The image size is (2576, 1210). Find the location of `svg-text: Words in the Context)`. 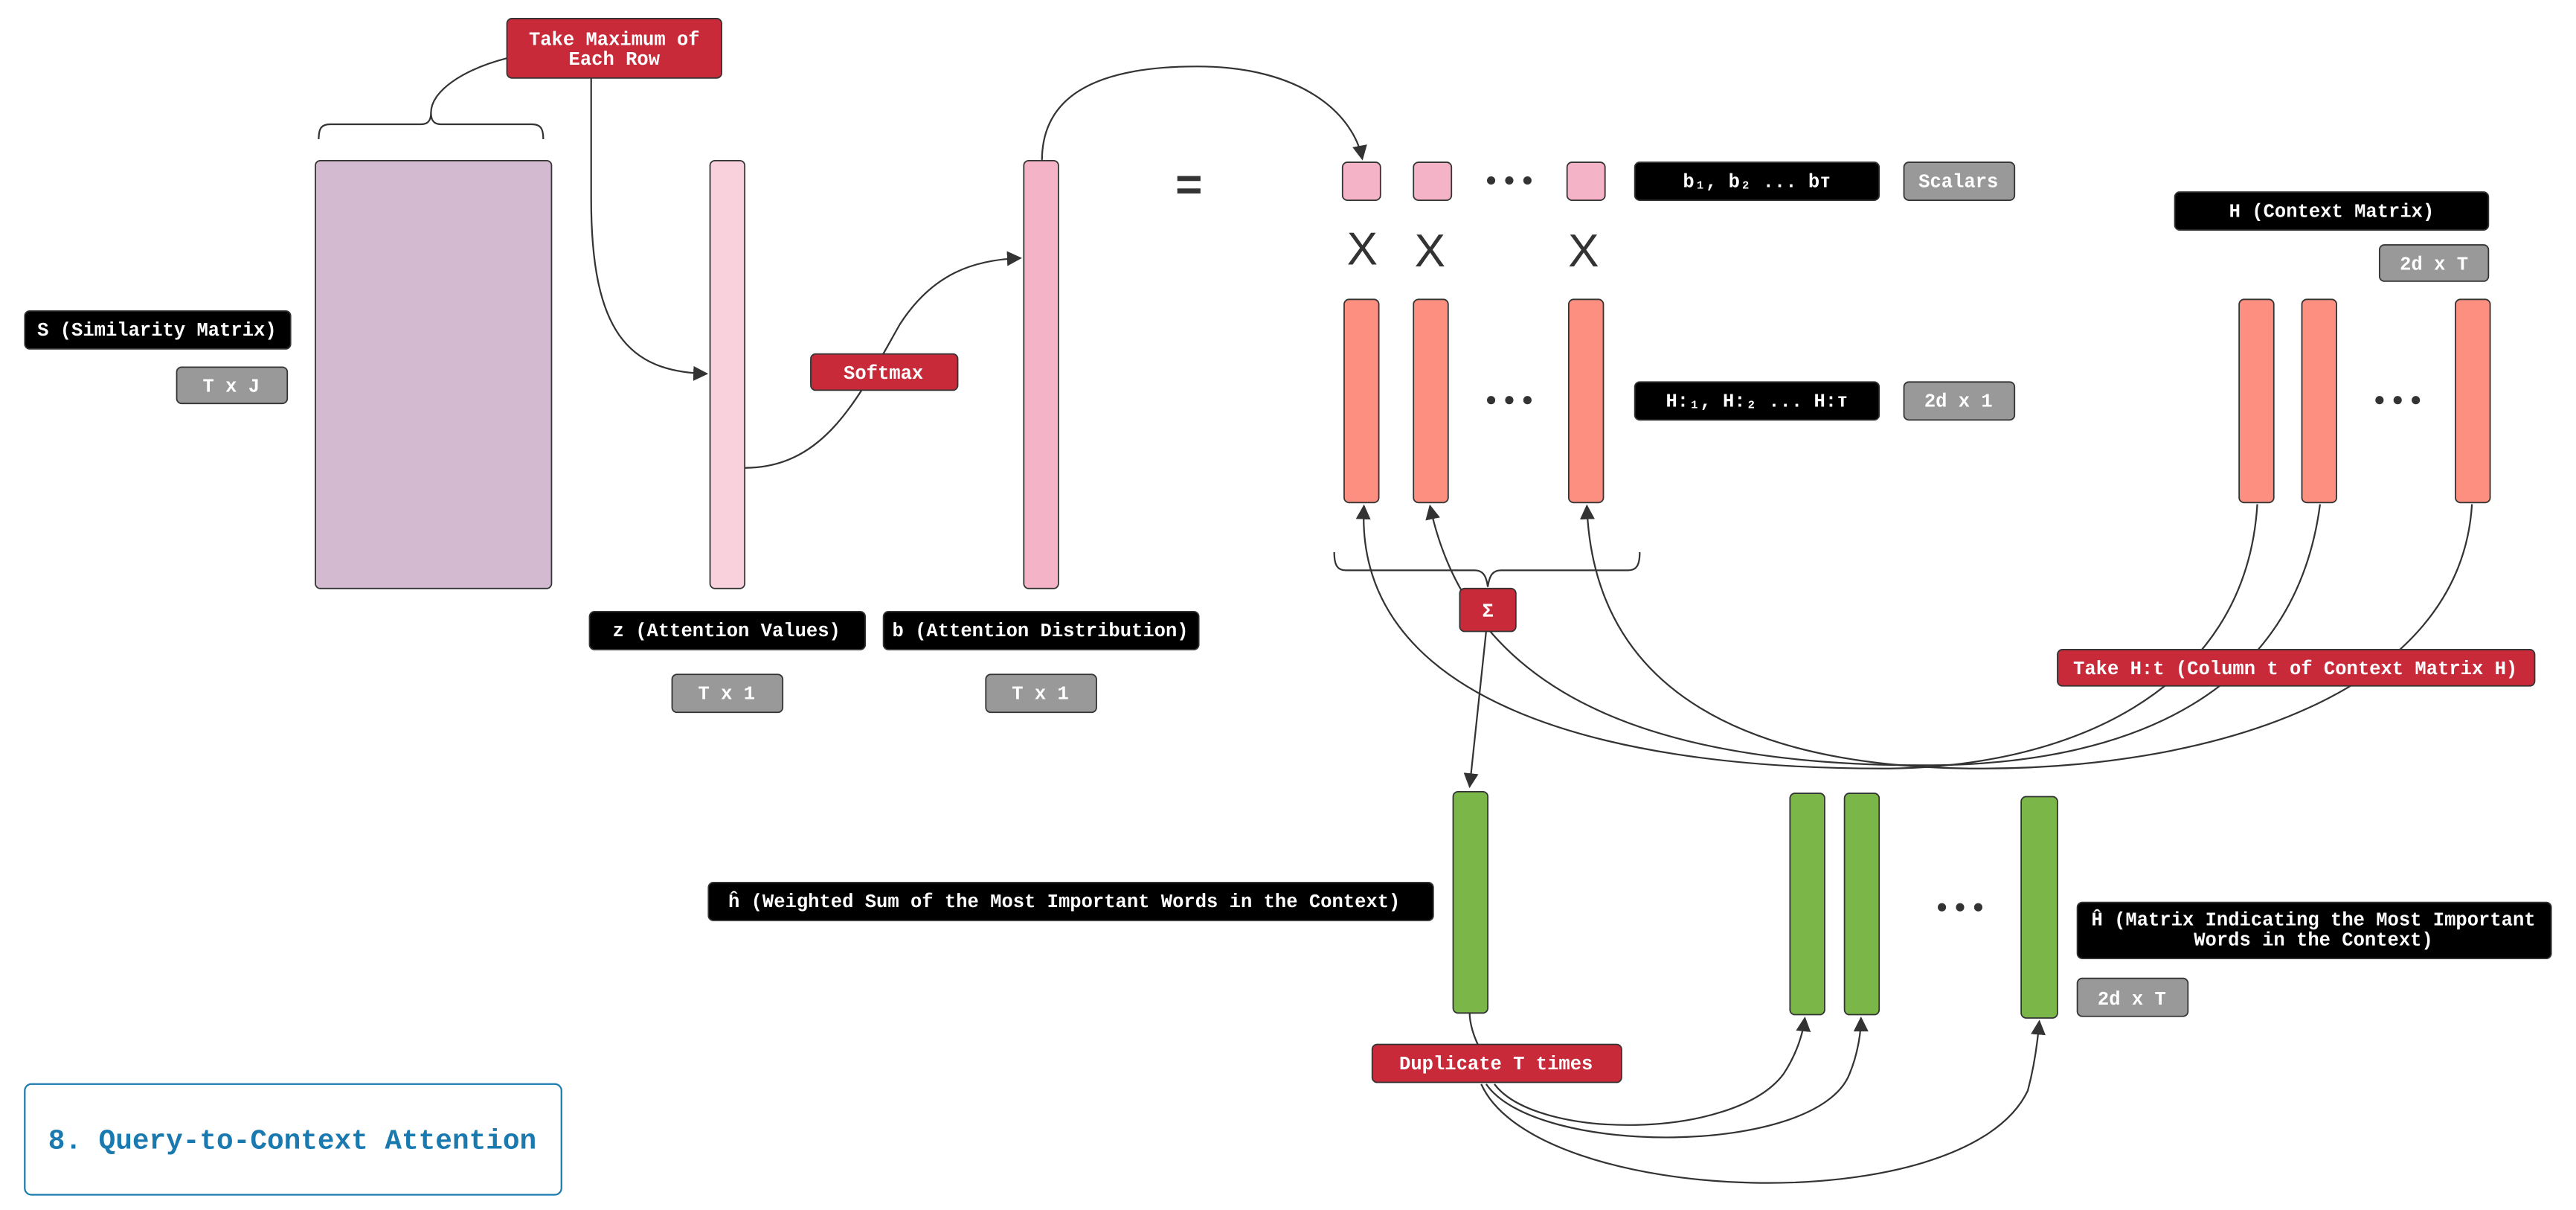

svg-text: Words in the Context) is located at coordinates (2313, 940).